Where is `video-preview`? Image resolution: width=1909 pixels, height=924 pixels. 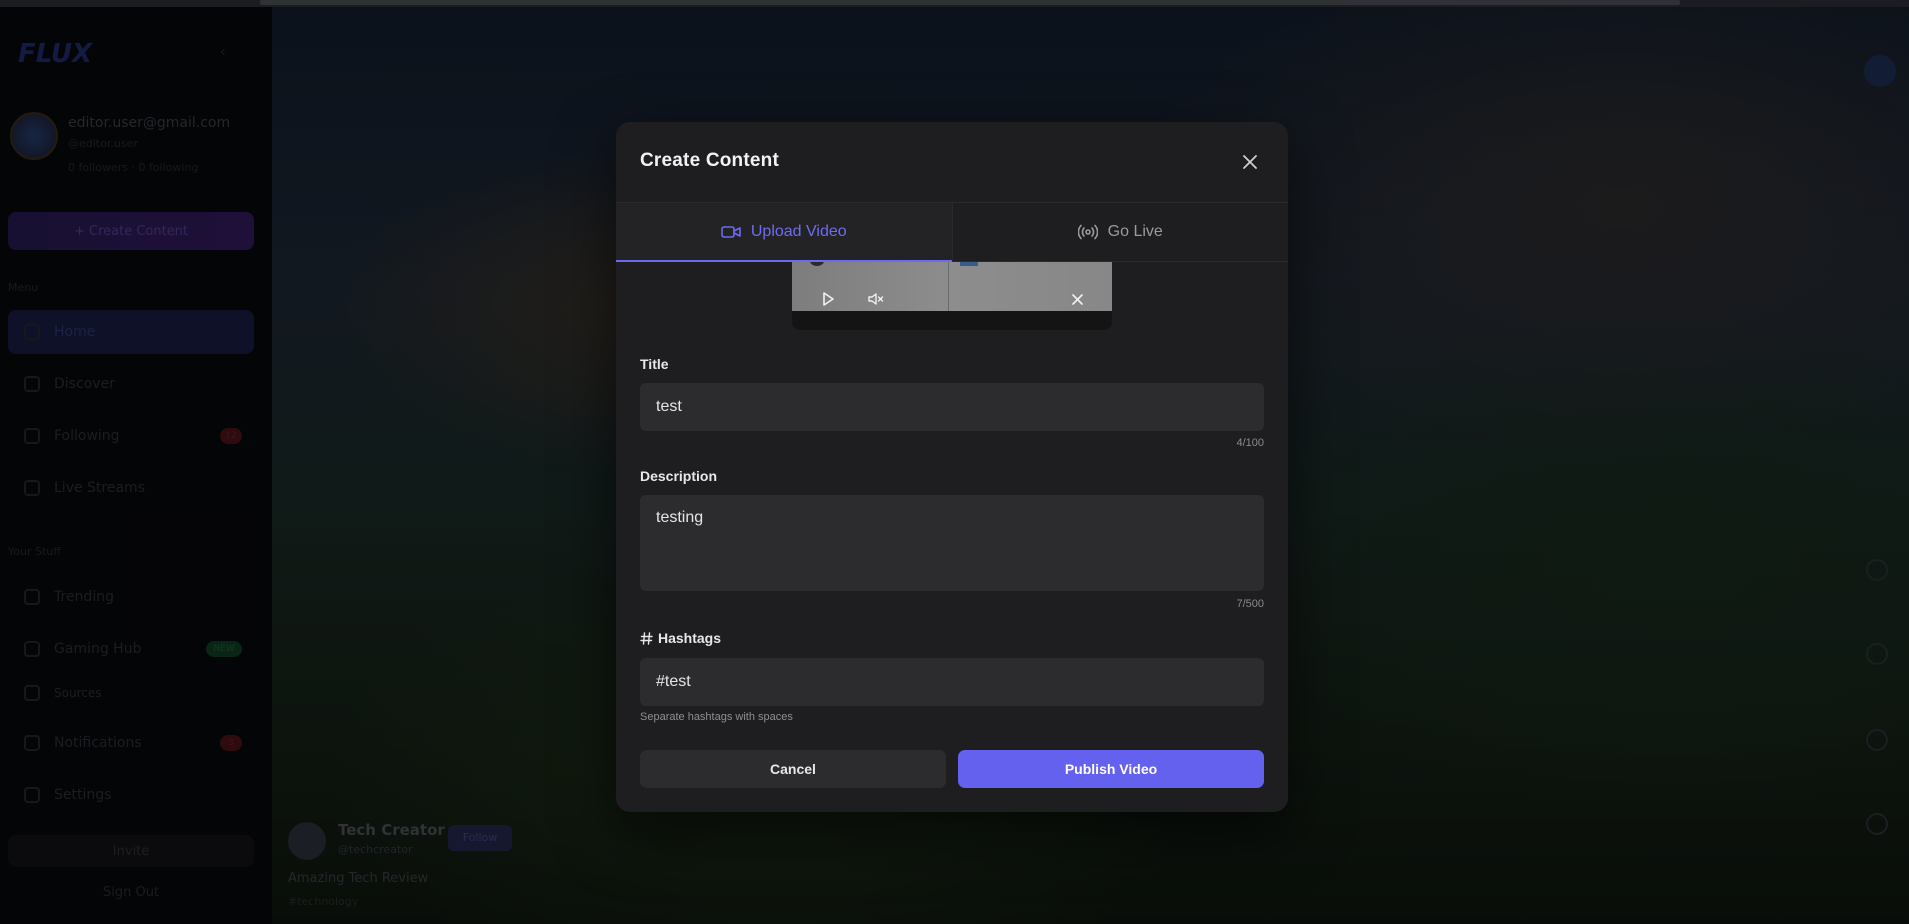
video-preview is located at coordinates (952, 296).